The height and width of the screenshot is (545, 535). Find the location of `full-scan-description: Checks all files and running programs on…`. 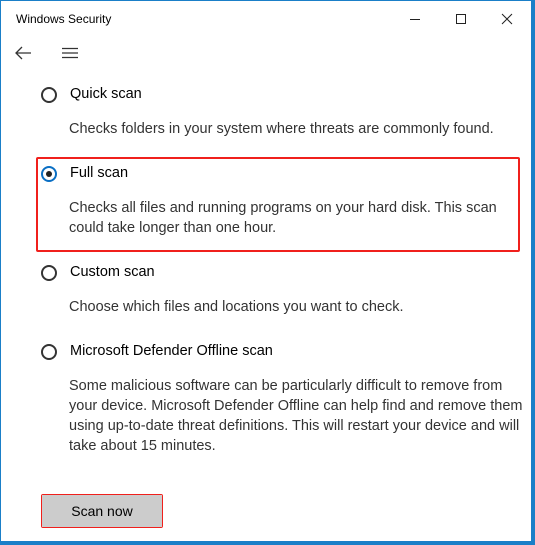

full-scan-description: Checks all files and running programs on… is located at coordinates (283, 218).